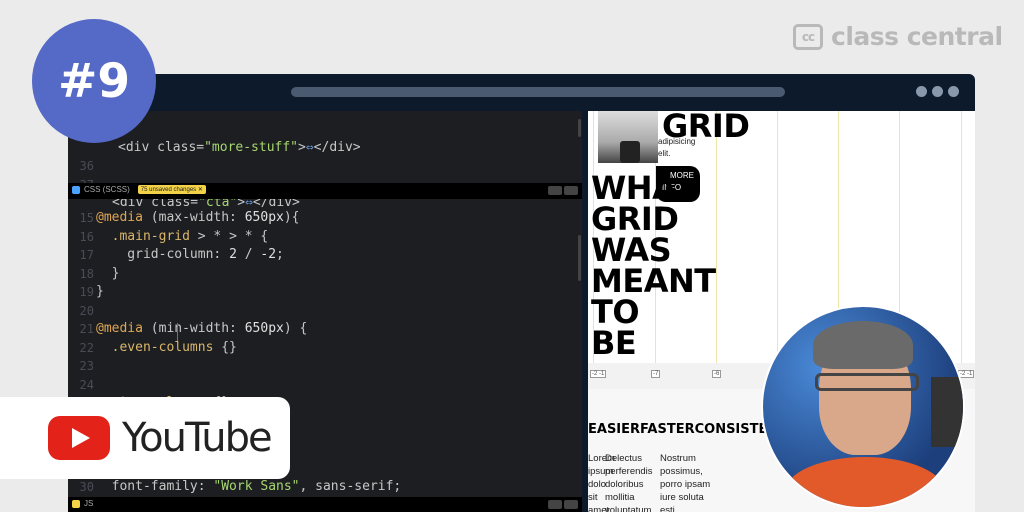 The width and height of the screenshot is (1024, 512). What do you see at coordinates (82, 503) in the screenshot?
I see `tab-js: JS` at bounding box center [82, 503].